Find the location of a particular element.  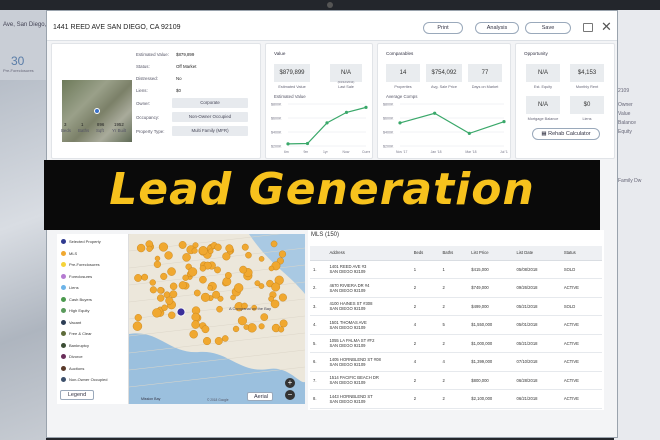

save-button: Save is located at coordinates (548, 28).